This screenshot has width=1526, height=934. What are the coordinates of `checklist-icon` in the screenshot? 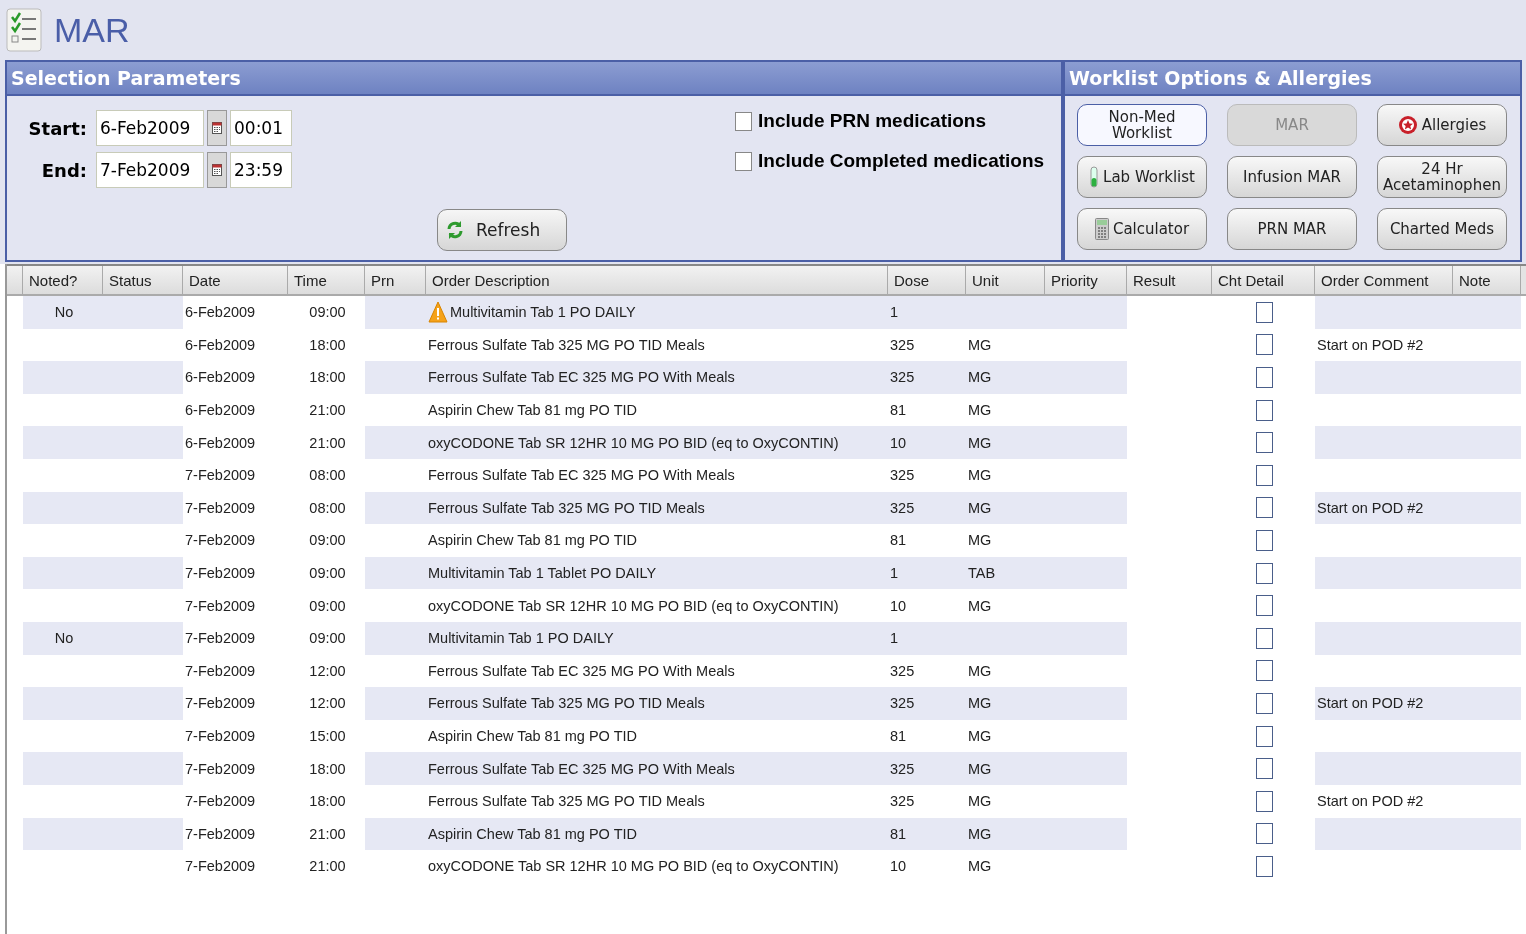 It's located at (24, 30).